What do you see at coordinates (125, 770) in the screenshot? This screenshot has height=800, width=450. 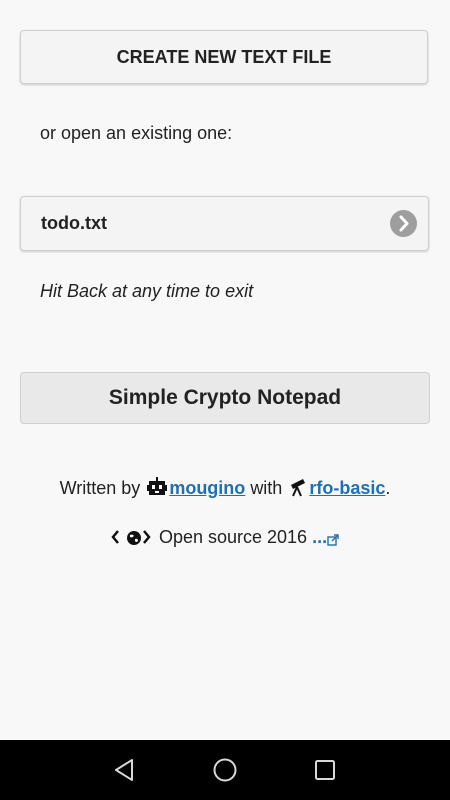 I see `back-icon` at bounding box center [125, 770].